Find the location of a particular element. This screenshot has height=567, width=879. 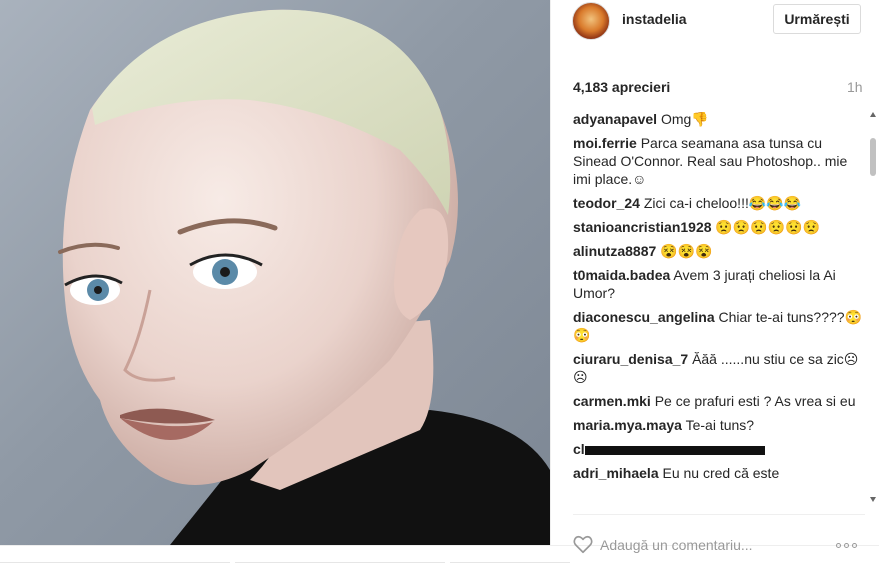

comment-text: 😟😟😟😟😟😟 is located at coordinates (767, 227).